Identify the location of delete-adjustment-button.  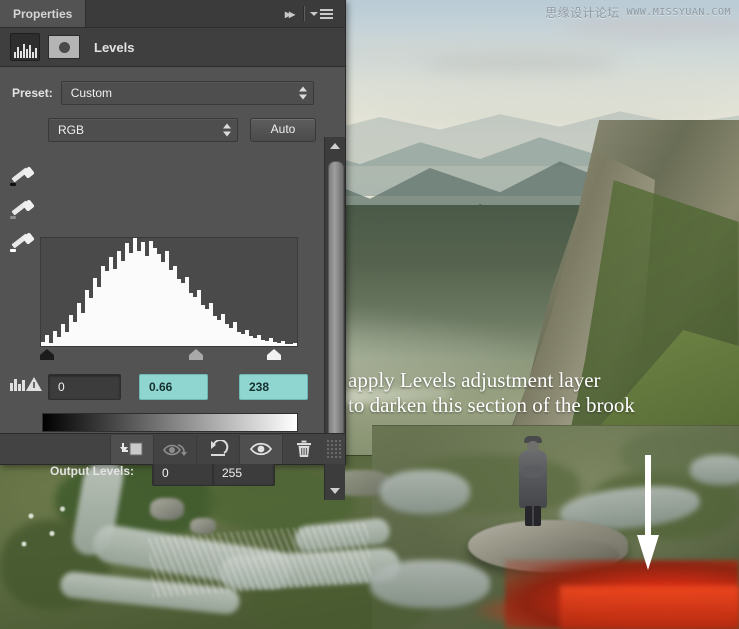
(303, 449).